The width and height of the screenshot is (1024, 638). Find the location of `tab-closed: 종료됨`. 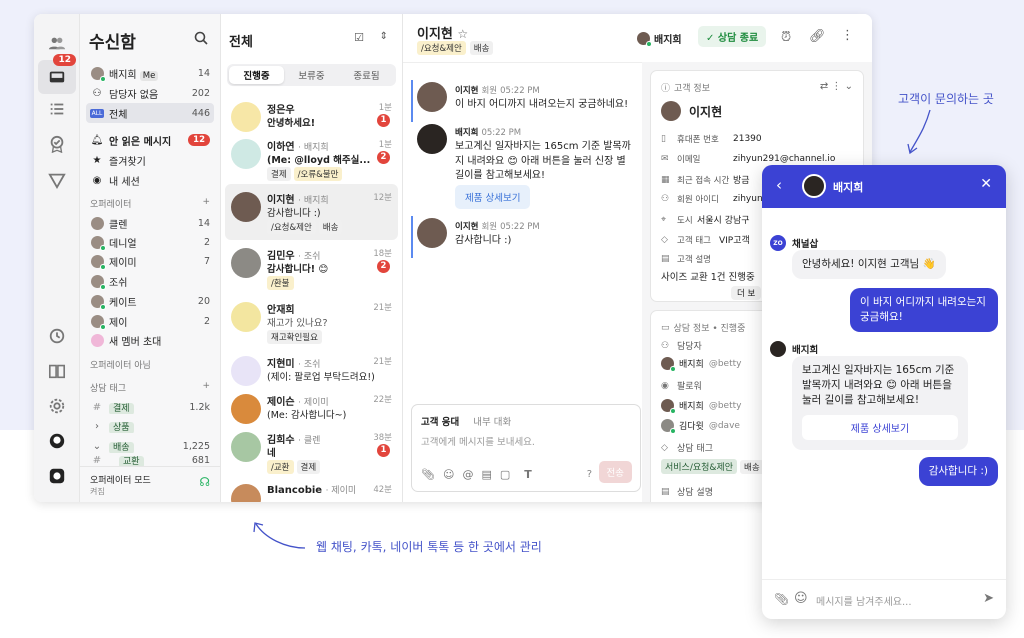

tab-closed: 종료됨 is located at coordinates (366, 75).